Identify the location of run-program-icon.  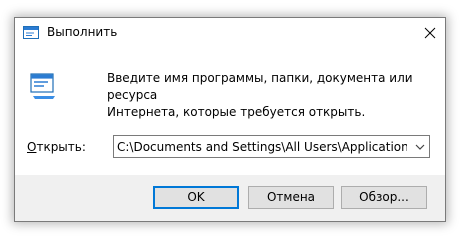
(44, 87).